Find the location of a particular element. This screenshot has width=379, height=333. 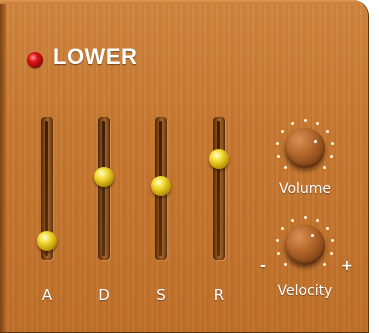

slider-handle-release is located at coordinates (219, 158).